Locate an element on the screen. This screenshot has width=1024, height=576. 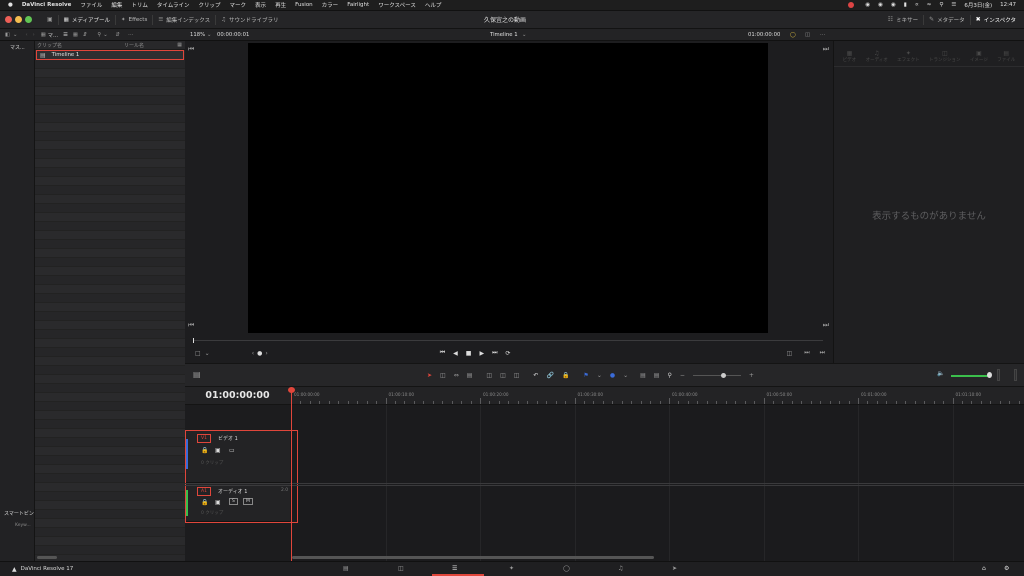
match-frame-icon: ◫ is located at coordinates (790, 353).